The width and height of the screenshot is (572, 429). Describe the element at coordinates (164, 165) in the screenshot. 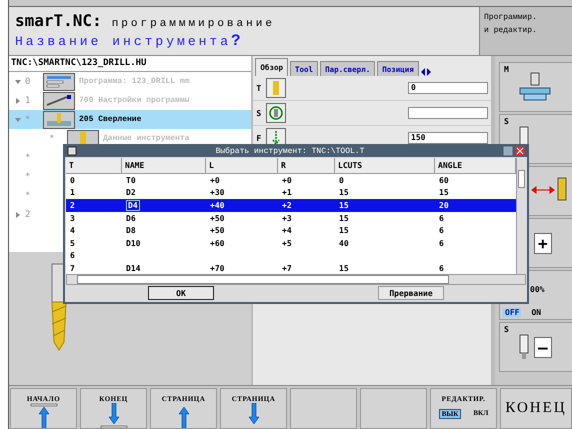

I see `column-header: NAME` at that location.